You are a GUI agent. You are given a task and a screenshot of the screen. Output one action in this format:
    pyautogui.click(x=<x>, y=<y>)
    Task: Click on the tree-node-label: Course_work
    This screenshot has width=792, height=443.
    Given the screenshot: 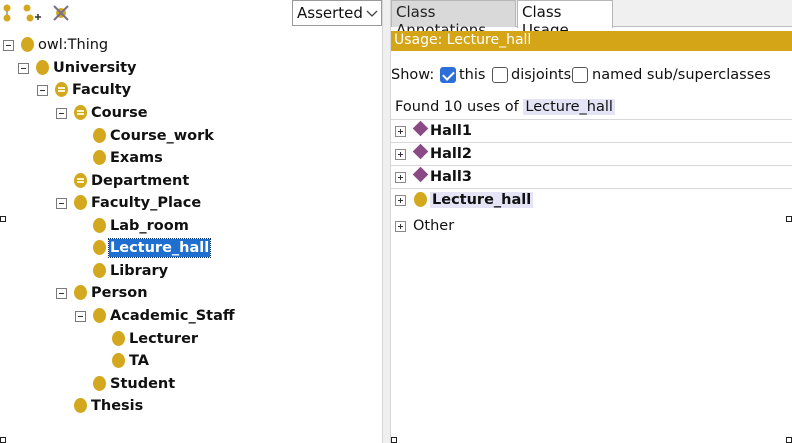 What is the action you would take?
    pyautogui.click(x=162, y=136)
    